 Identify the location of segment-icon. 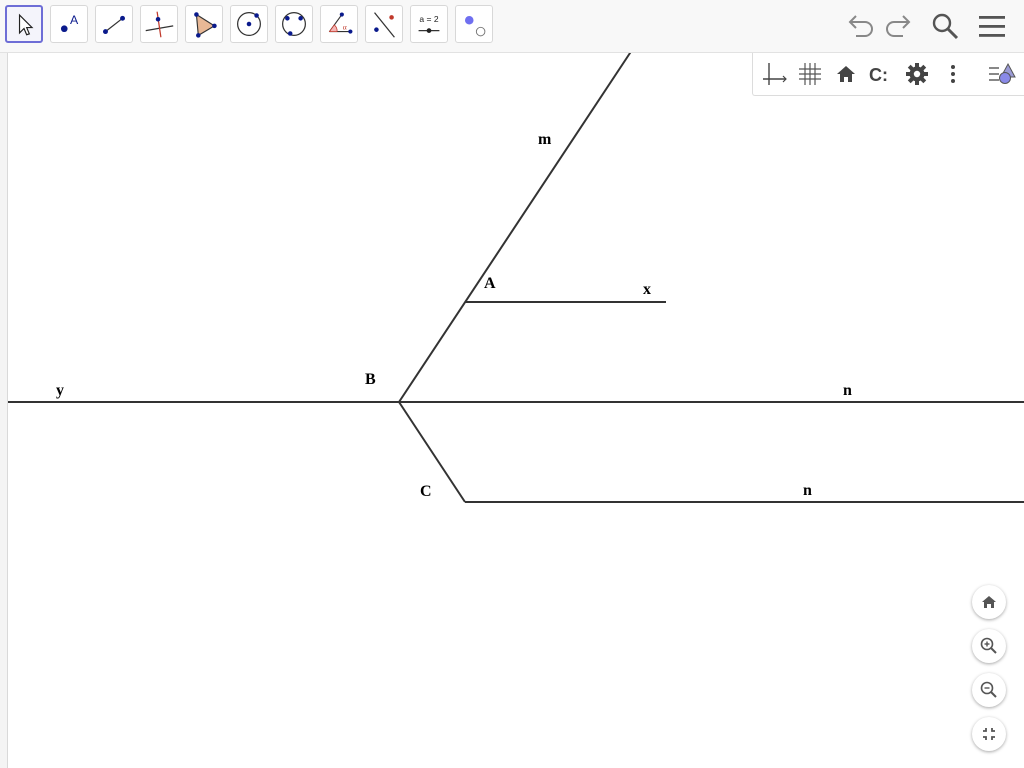
(114, 25).